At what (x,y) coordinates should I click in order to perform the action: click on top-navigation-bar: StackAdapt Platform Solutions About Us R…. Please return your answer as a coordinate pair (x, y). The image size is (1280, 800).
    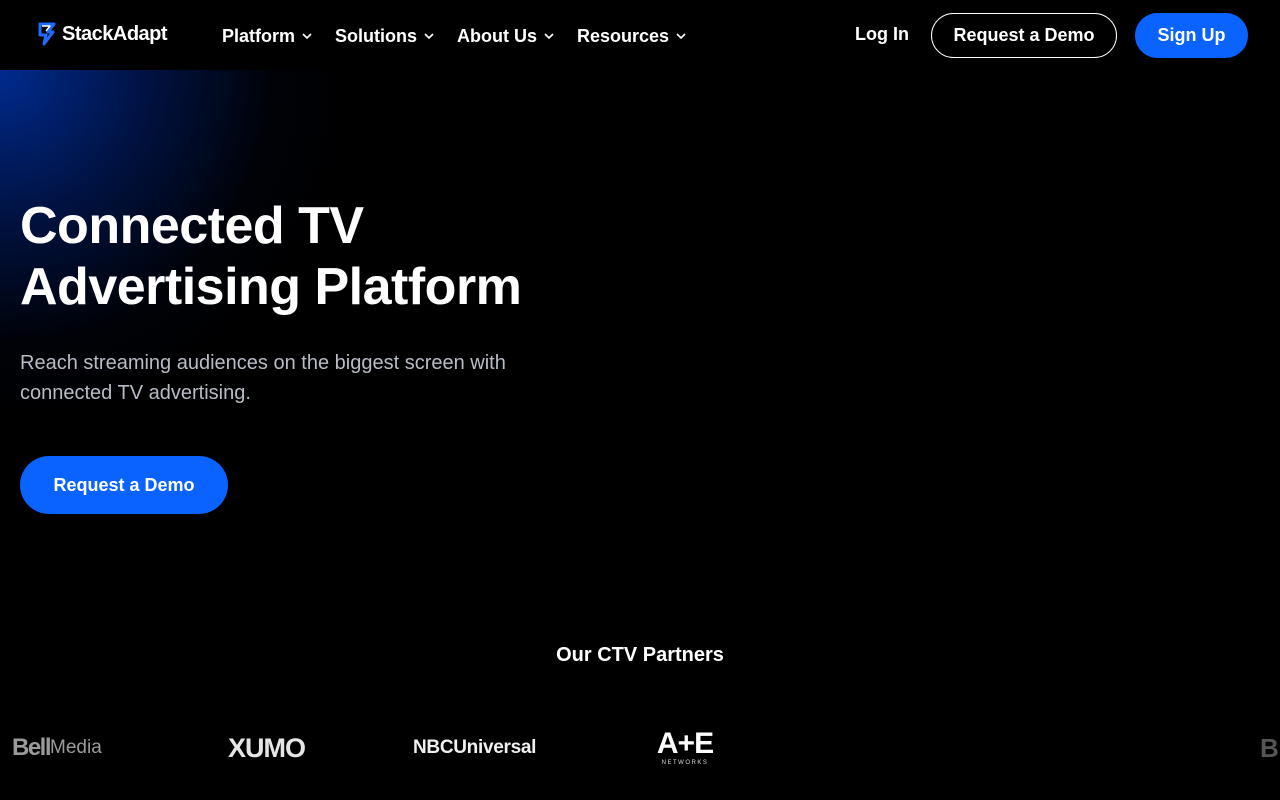
    Looking at the image, I should click on (640, 35).